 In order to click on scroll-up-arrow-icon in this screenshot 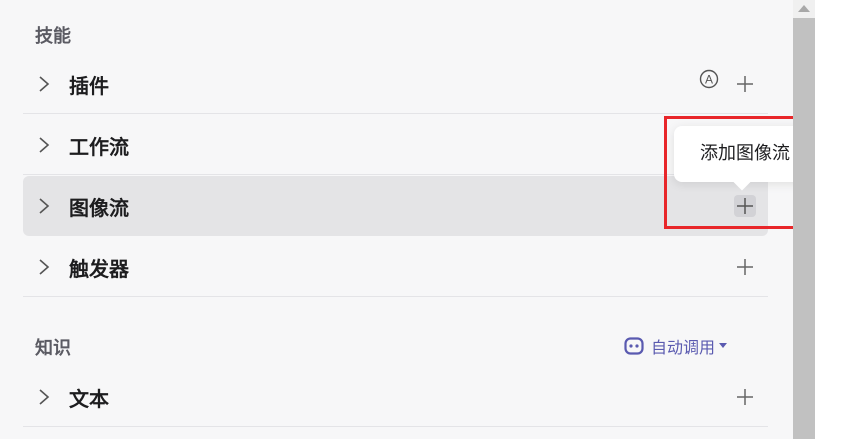, I will do `click(804, 8)`.